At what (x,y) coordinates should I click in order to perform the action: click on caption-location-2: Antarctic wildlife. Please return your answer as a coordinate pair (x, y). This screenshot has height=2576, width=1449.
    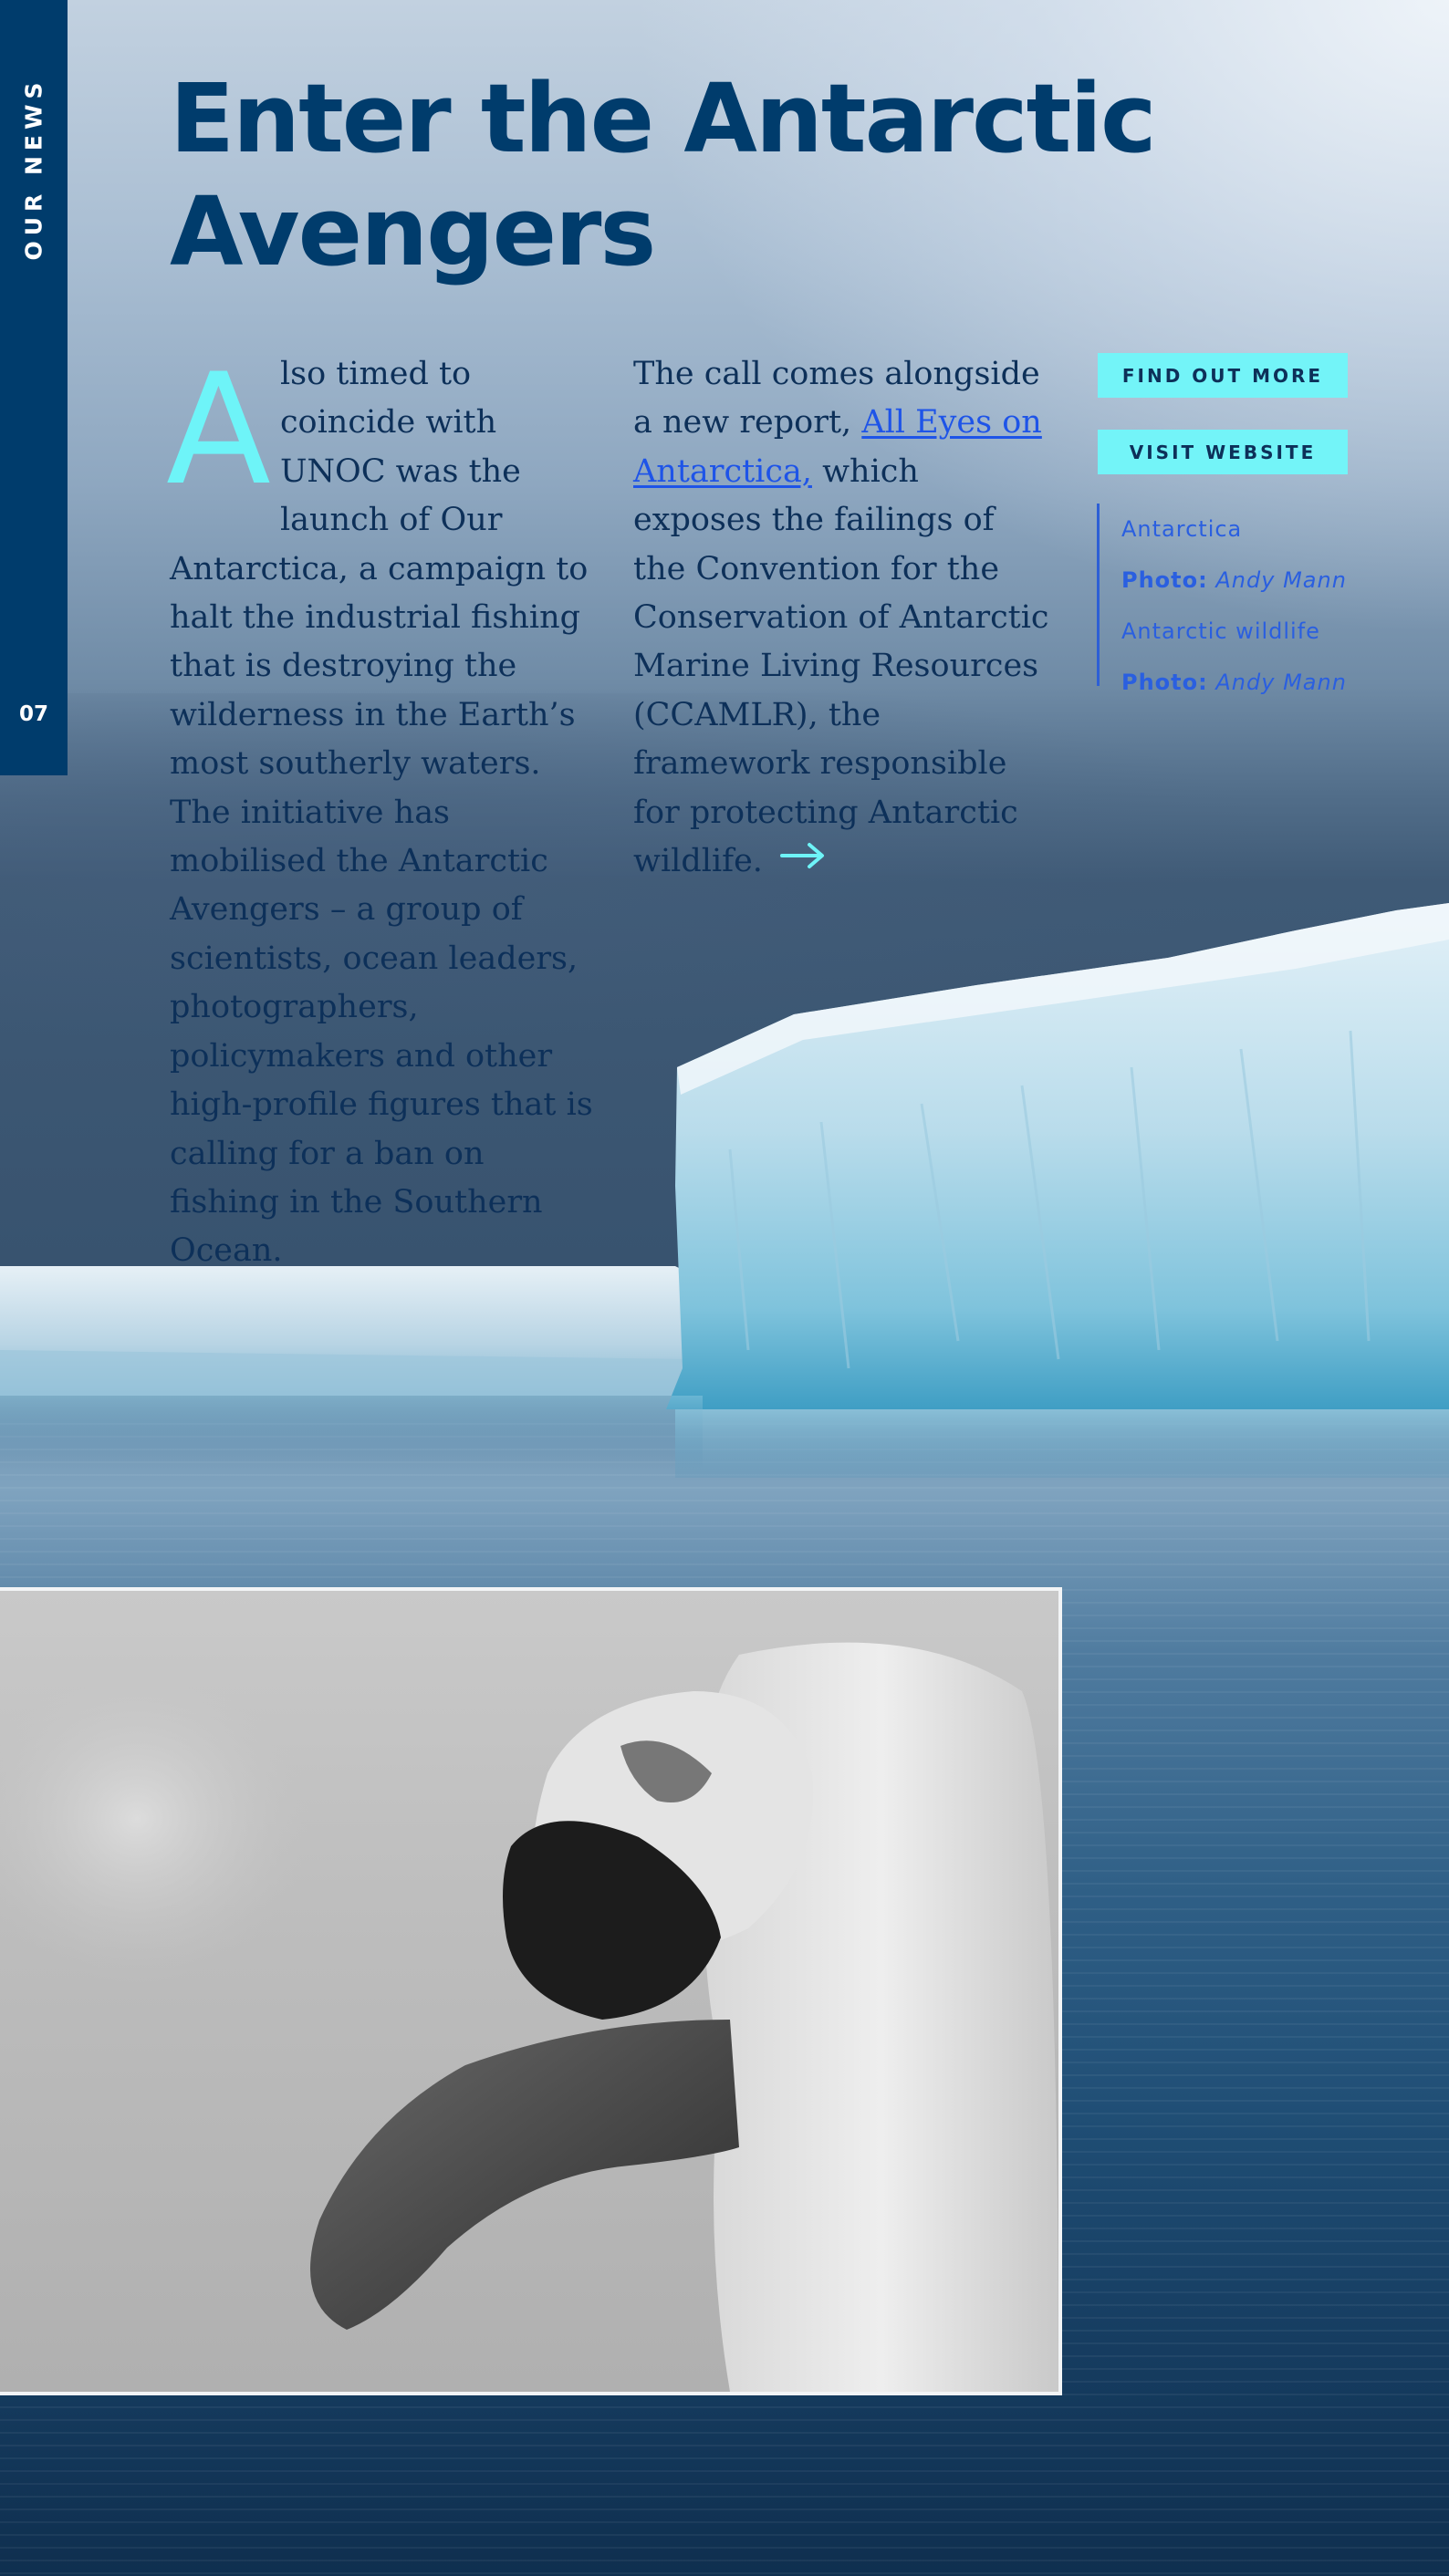
    Looking at the image, I should click on (1221, 631).